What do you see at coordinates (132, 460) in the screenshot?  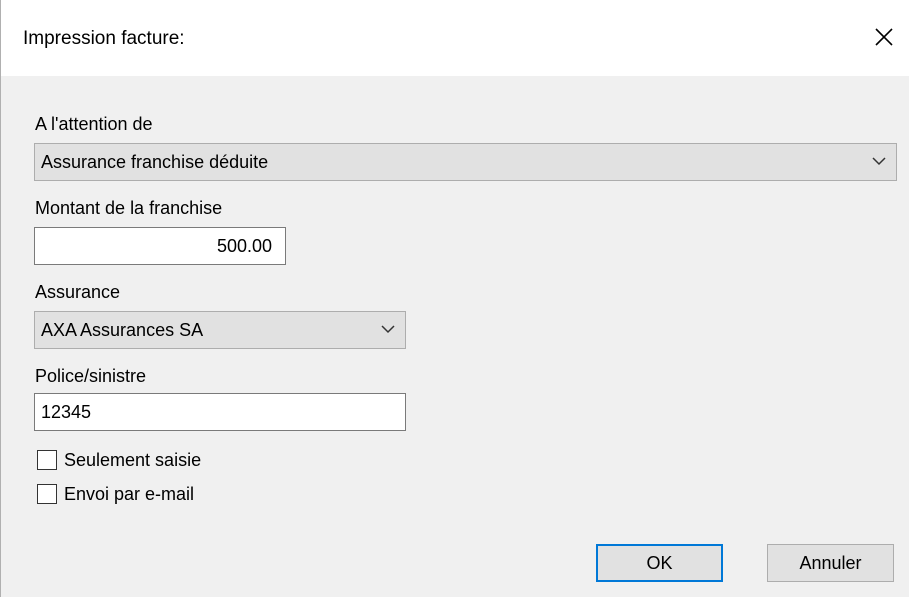 I see `entry-only-label: Seulement saisie` at bounding box center [132, 460].